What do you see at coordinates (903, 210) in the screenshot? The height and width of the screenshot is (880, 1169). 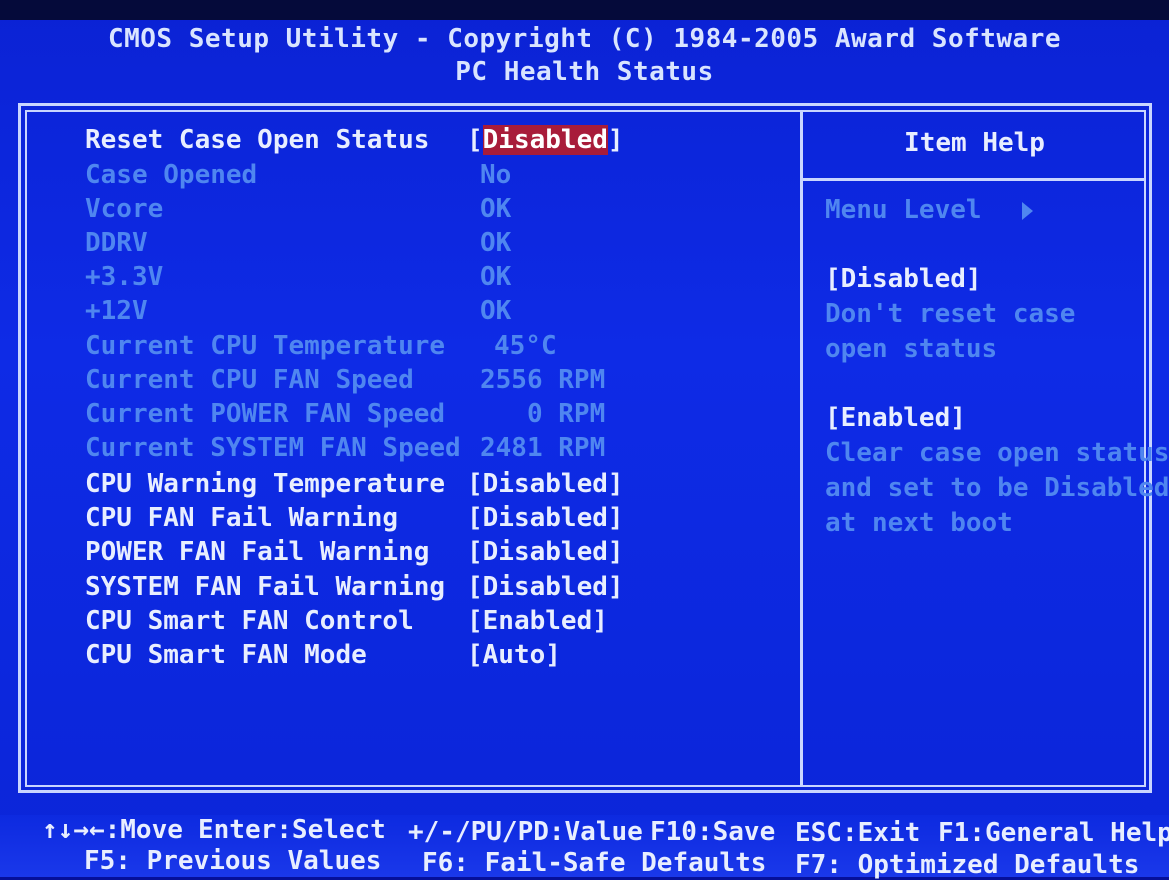 I see `menu-level-label: Menu Level` at bounding box center [903, 210].